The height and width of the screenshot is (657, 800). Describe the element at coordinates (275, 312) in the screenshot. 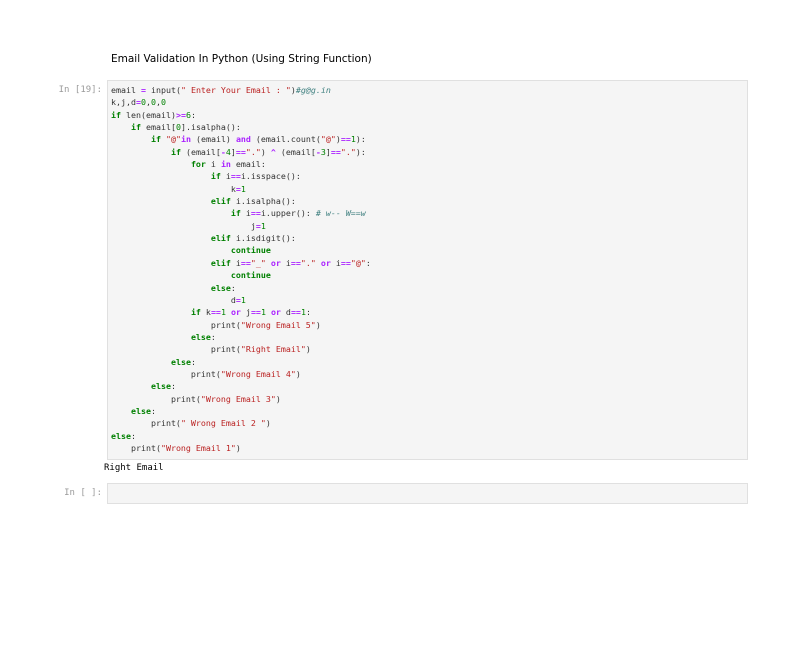

I see `code-operator: or` at that location.